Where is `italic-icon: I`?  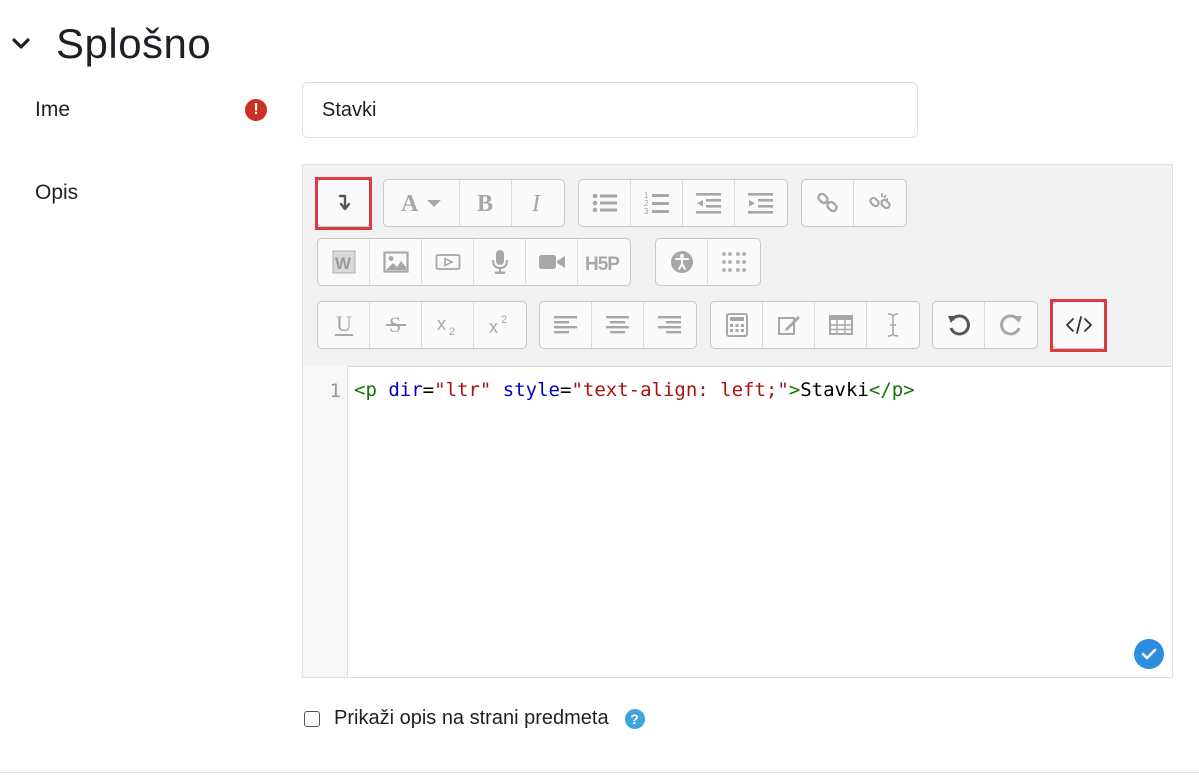
italic-icon: I is located at coordinates (538, 203).